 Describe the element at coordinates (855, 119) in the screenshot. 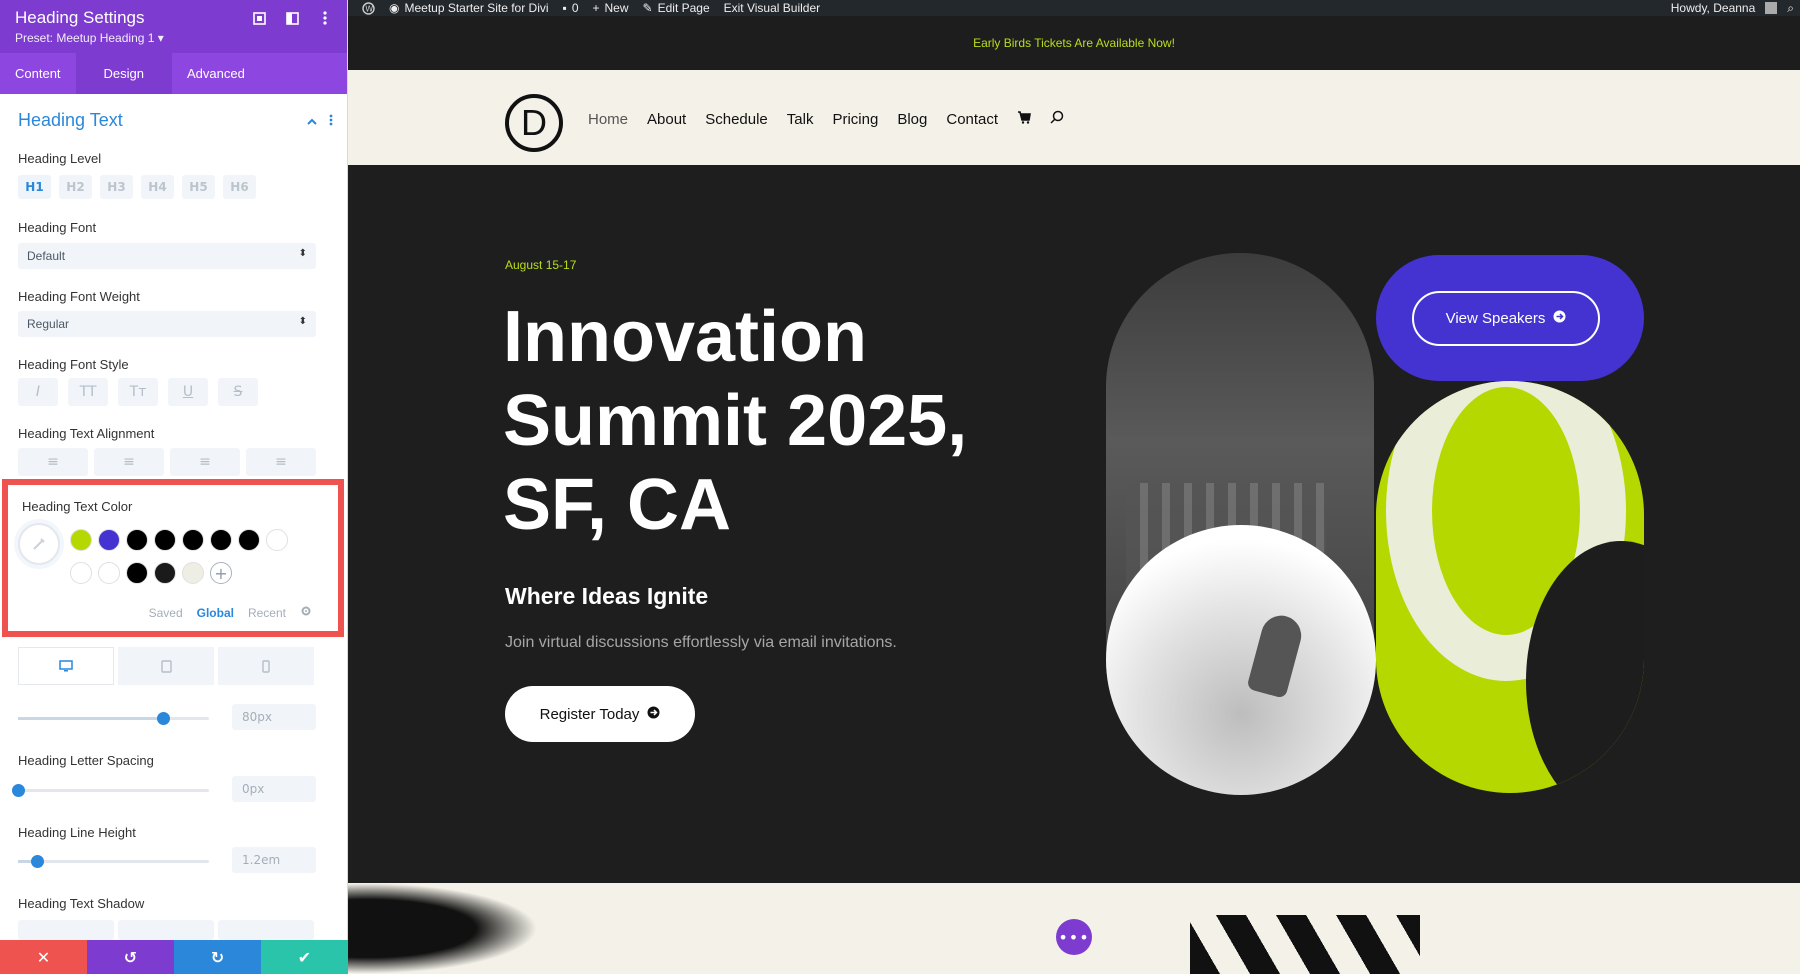

I see `nav-item-pricing: Pricing` at that location.